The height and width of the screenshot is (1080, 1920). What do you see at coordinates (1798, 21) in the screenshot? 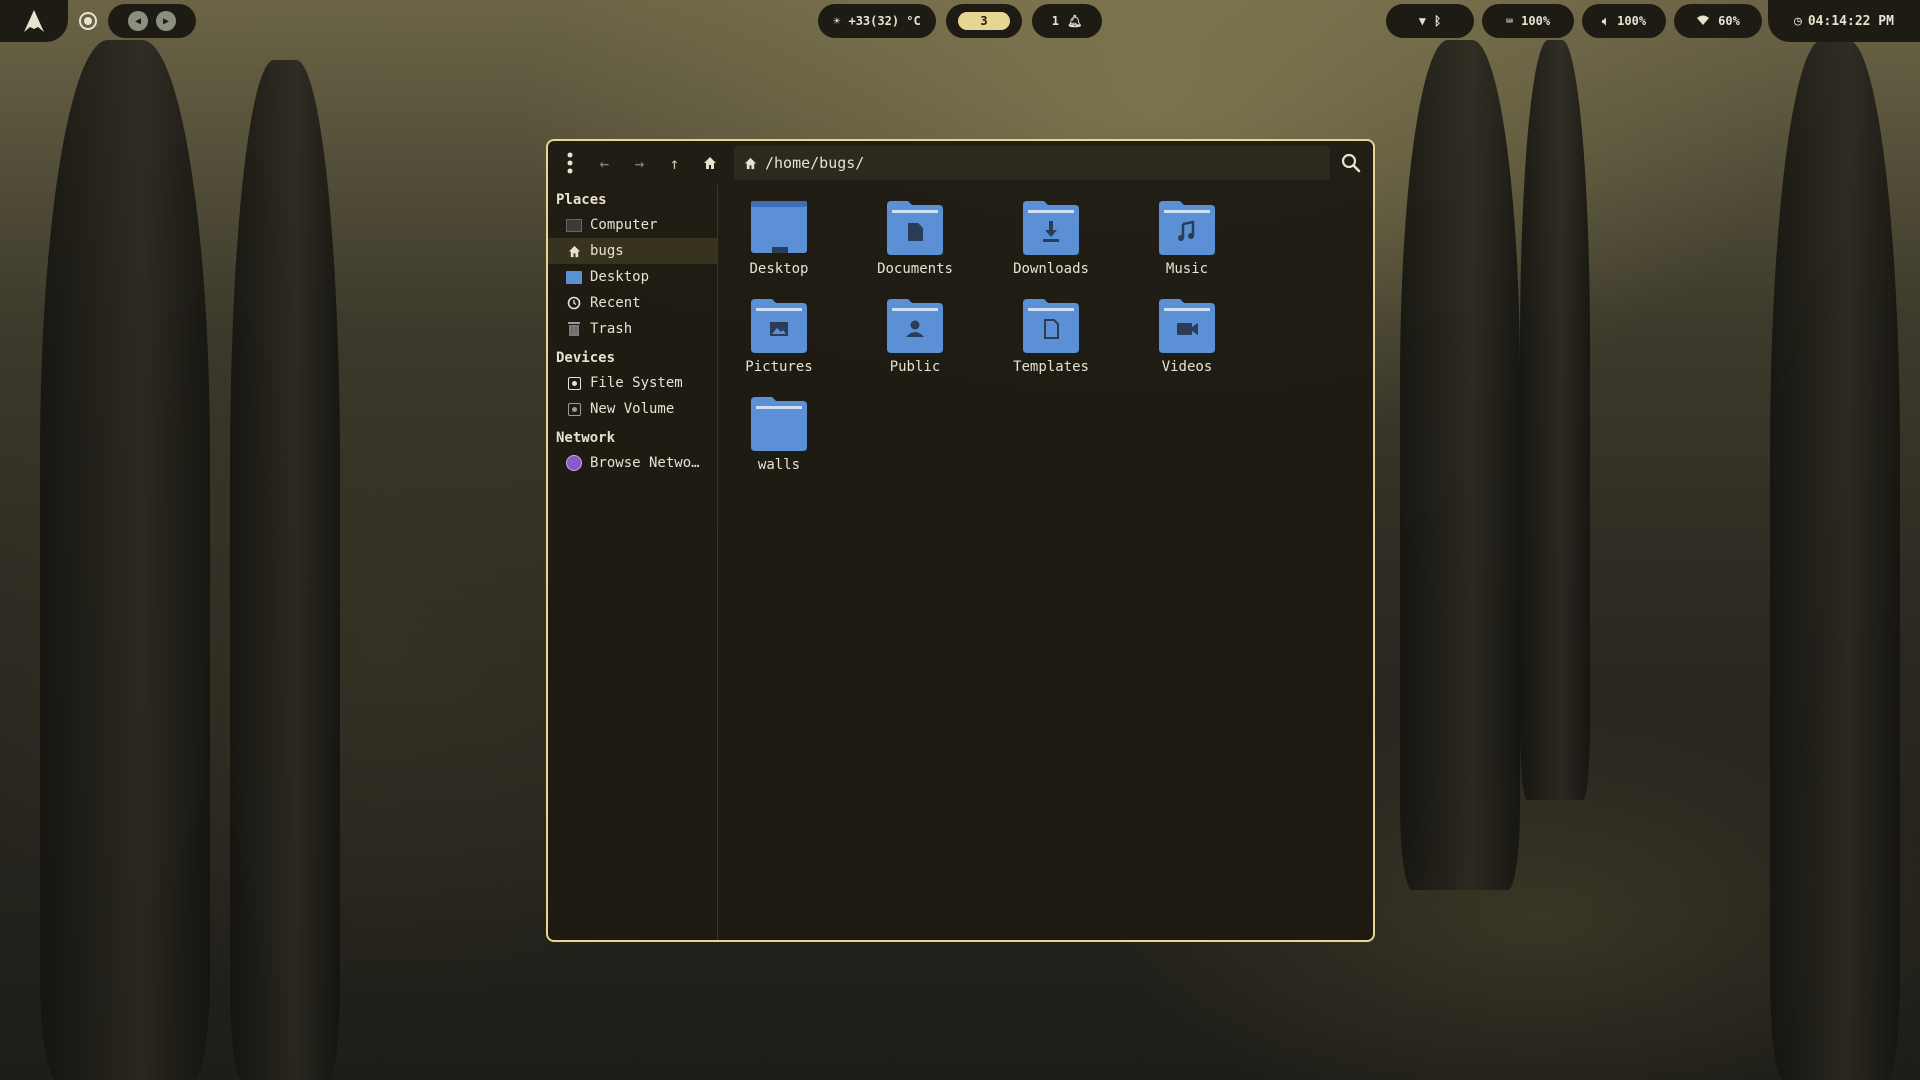
I see `clock-icon: ◷` at bounding box center [1798, 21].